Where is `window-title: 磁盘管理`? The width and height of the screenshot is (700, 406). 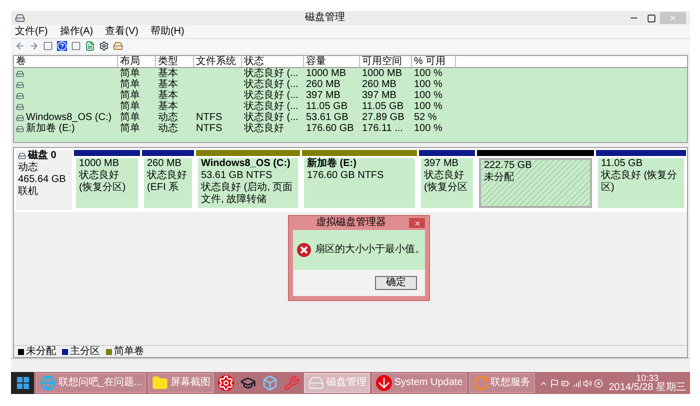
window-title: 磁盘管理 is located at coordinates (325, 18).